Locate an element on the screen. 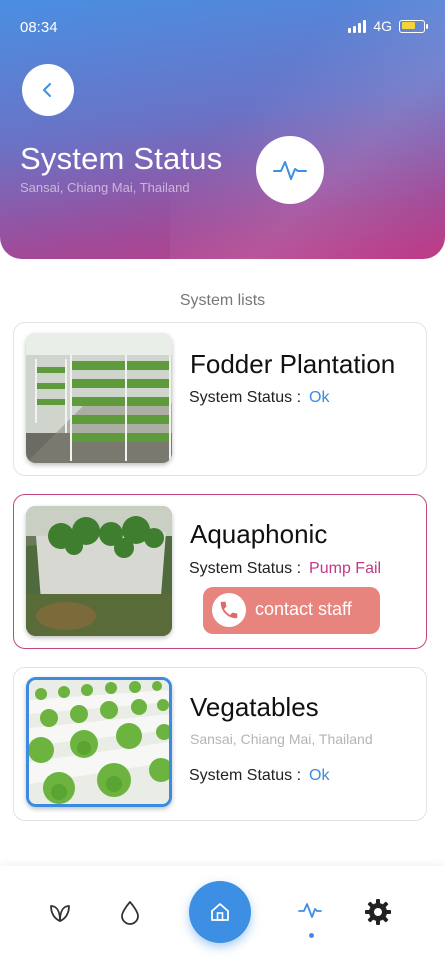  contact-staff-label: contact staff is located at coordinates (303, 609).